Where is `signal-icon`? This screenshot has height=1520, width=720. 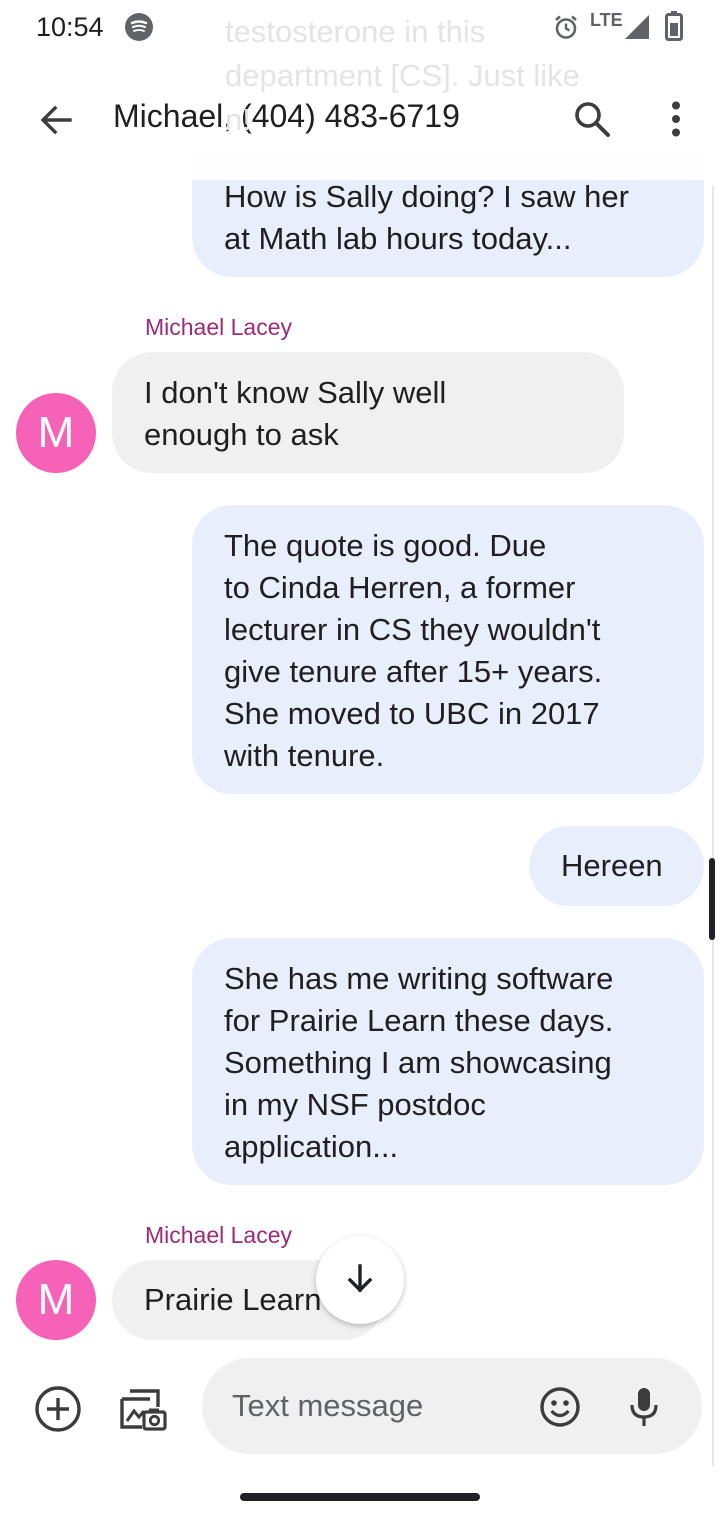
signal-icon is located at coordinates (637, 29).